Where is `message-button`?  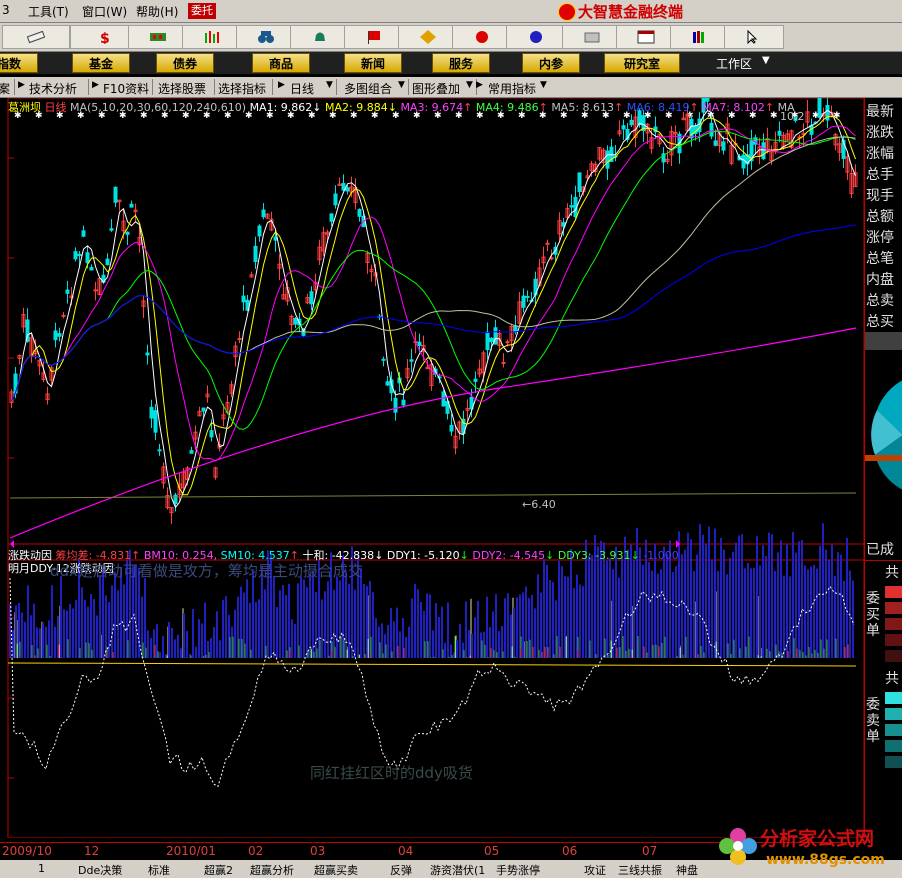 message-button is located at coordinates (592, 37).